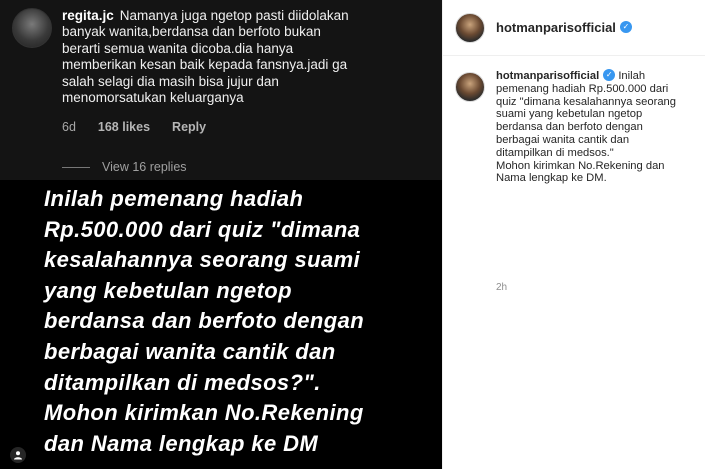  Describe the element at coordinates (470, 87) in the screenshot. I see `caption-avatar` at that location.